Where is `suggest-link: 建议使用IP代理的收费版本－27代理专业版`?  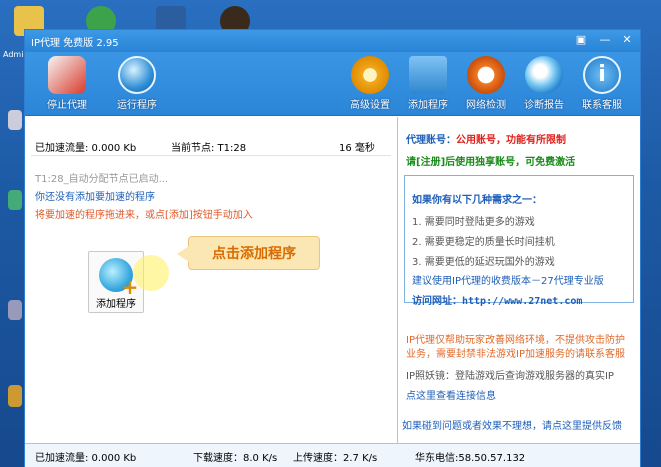
suggest-link: 建议使用IP代理的收费版本－27代理专业版 is located at coordinates (508, 279).